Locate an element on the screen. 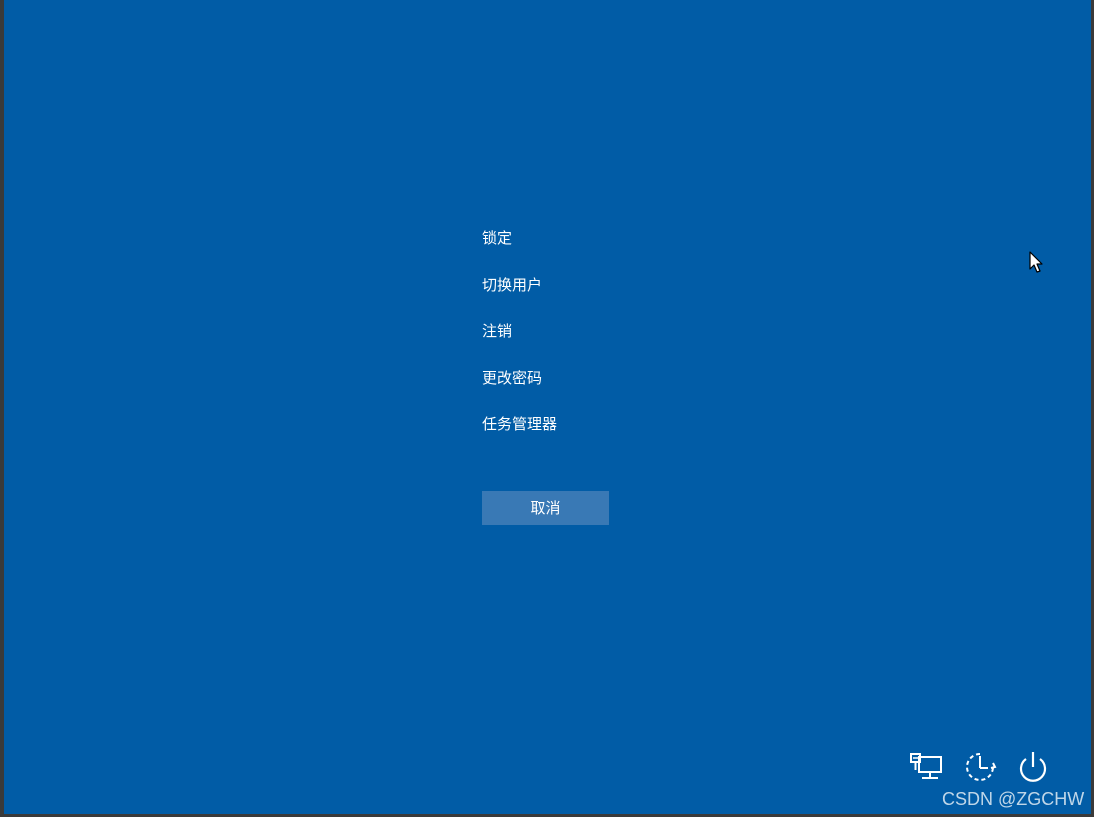 The height and width of the screenshot is (817, 1094). menu-item-switch-user: 切换用户 is located at coordinates (582, 285).